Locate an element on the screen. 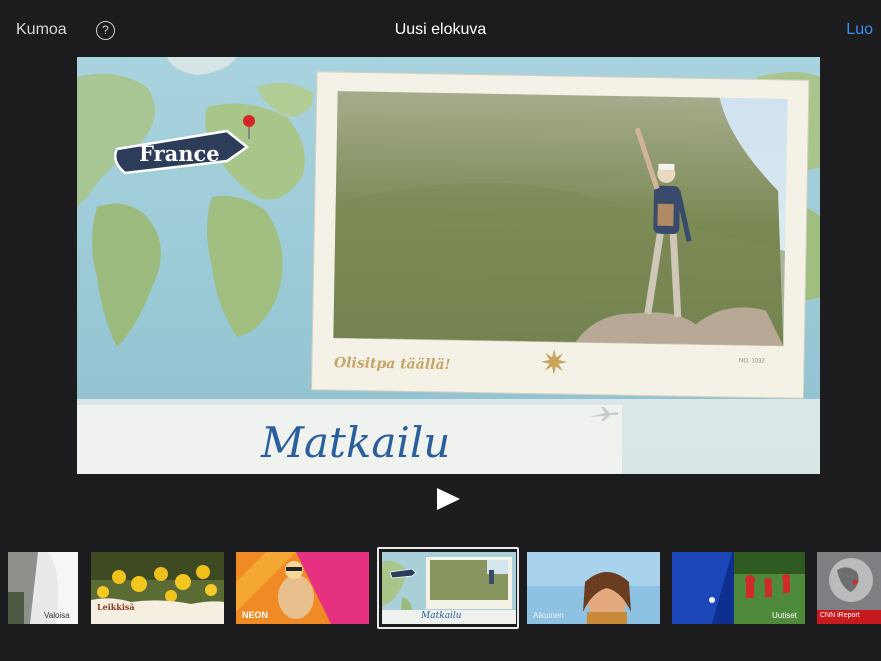 The image size is (881, 661). theme-thumb-matkailu: Matkailu is located at coordinates (448, 588).